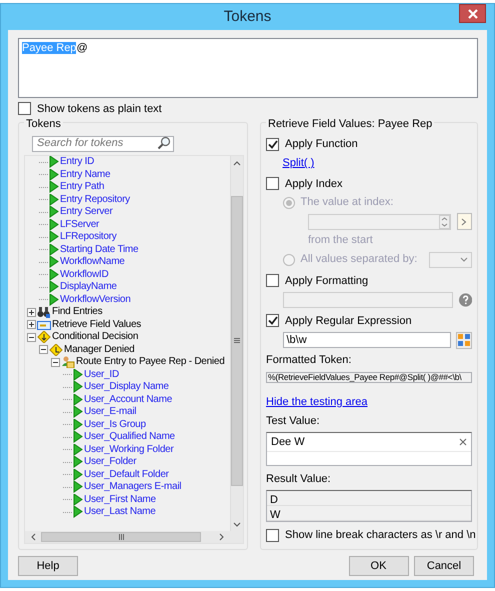 The image size is (495, 591). What do you see at coordinates (95, 337) in the screenshot?
I see `tree-item: Conditional Decision` at bounding box center [95, 337].